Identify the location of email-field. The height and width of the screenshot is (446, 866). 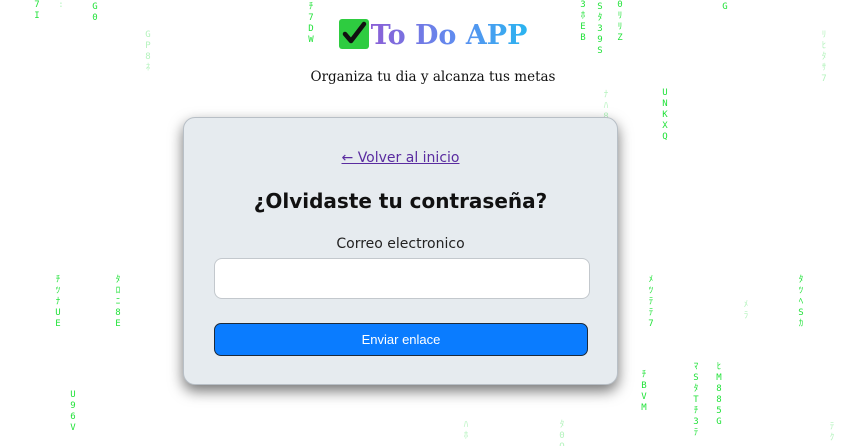
(402, 278).